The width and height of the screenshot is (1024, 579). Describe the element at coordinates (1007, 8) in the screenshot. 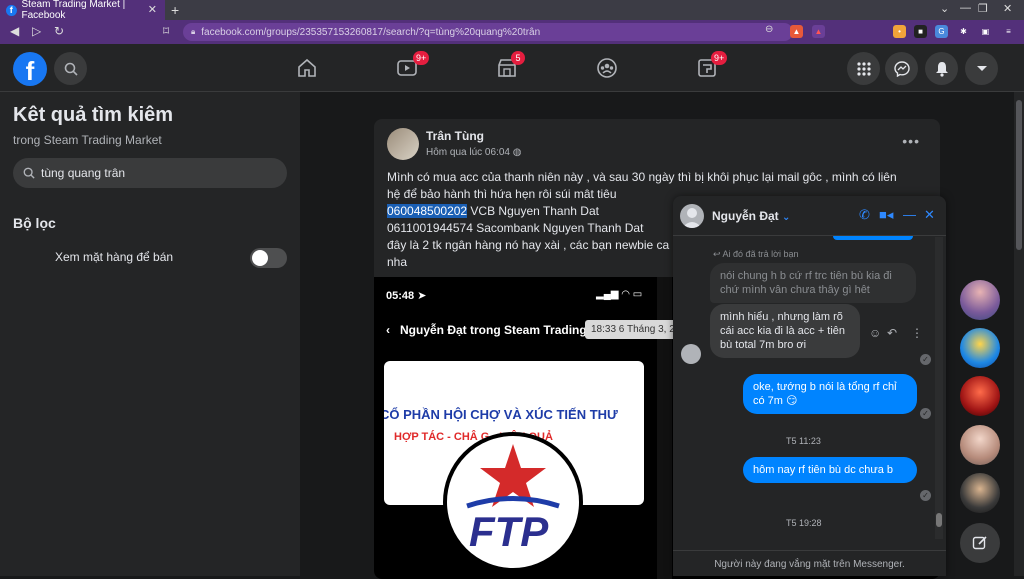

I see `close-window-button: ✕` at that location.